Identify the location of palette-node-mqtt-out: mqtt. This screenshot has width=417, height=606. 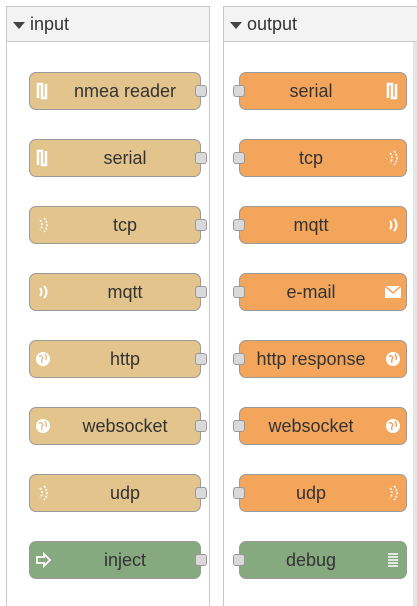
(320, 225).